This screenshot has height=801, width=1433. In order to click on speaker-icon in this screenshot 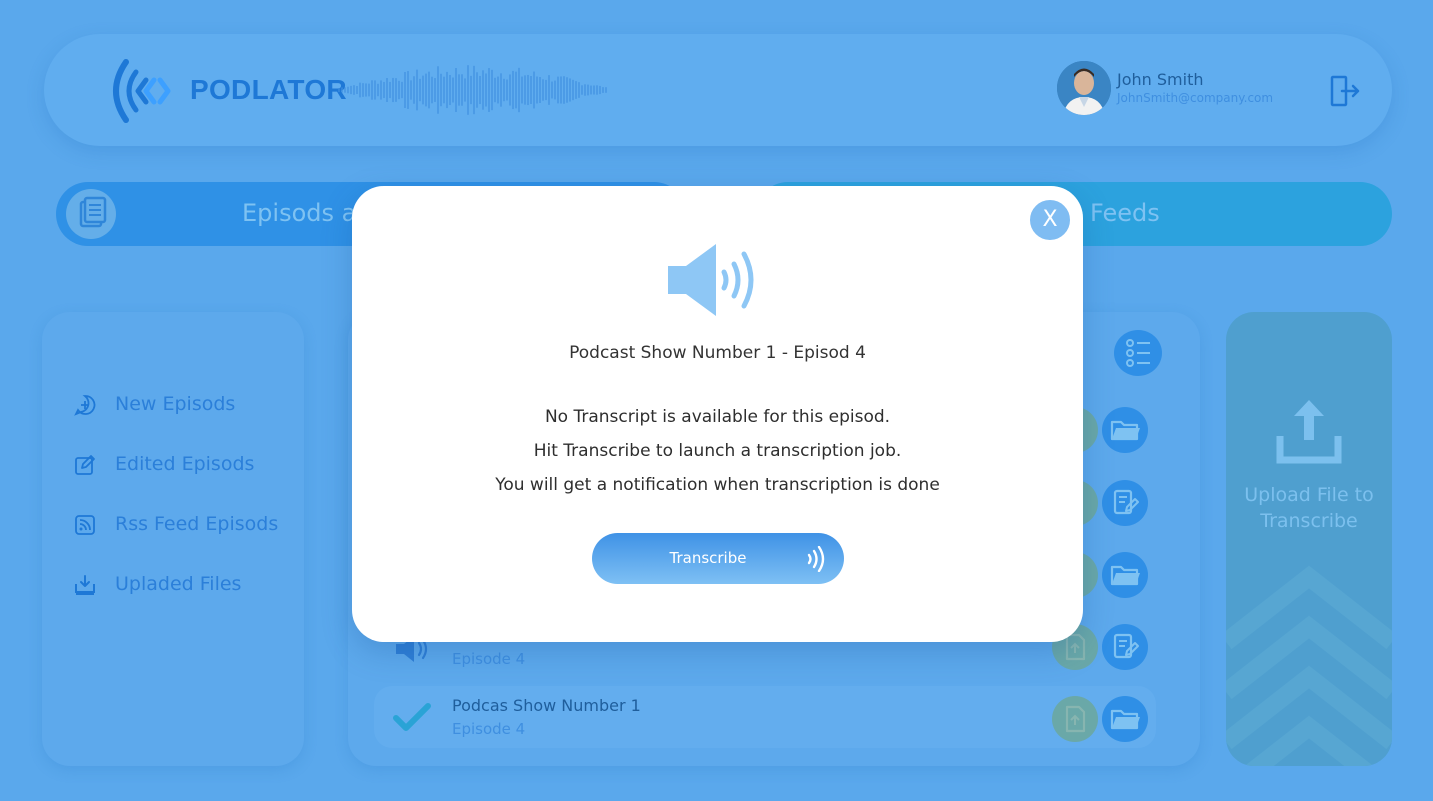, I will do `click(711, 280)`.